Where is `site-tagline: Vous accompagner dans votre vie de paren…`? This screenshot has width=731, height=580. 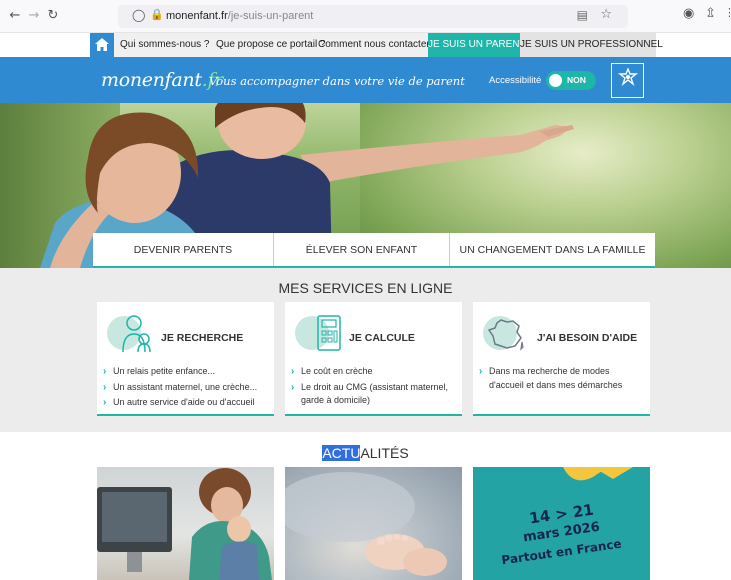 site-tagline: Vous accompagner dans votre vie de paren… is located at coordinates (337, 81).